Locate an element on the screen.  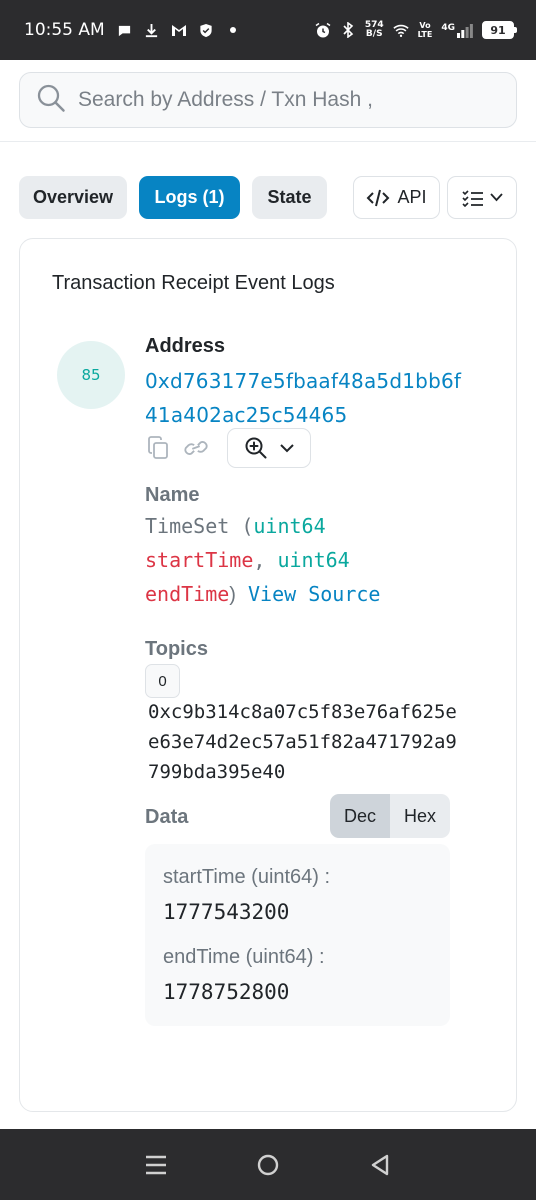
home-circle-icon is located at coordinates (268, 1164).